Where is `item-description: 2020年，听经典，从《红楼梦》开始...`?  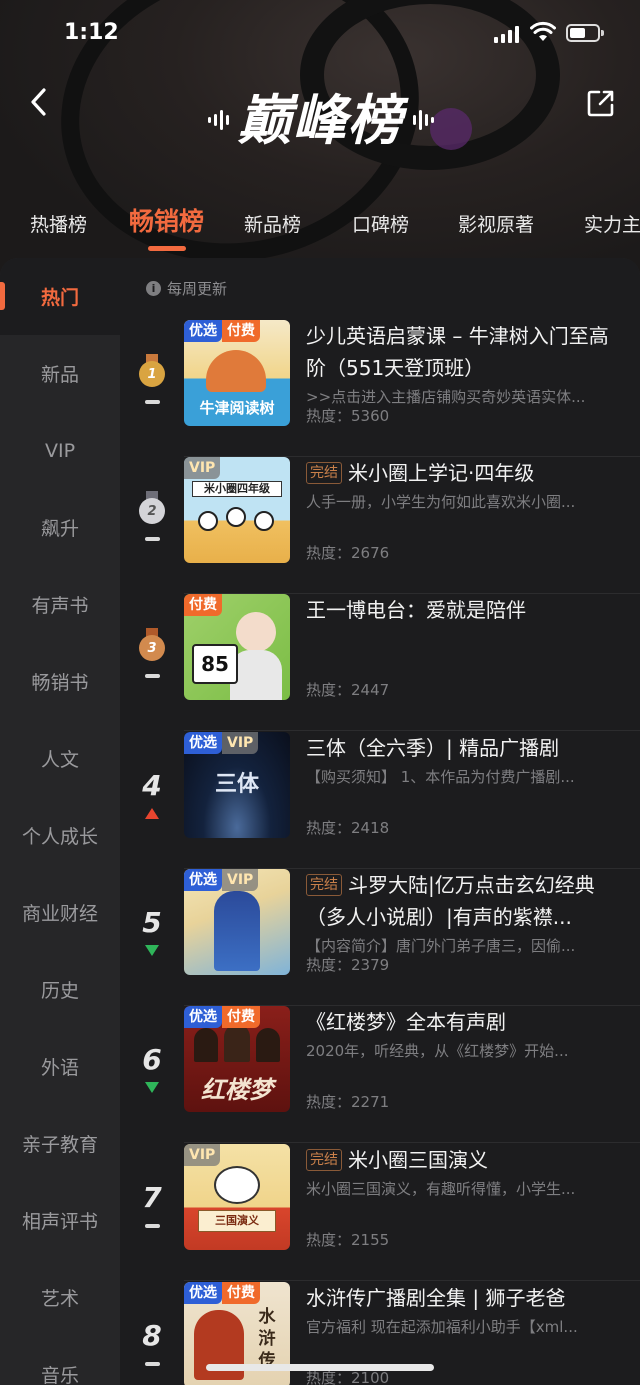 item-description: 2020年，听经典，从《红楼梦》开始... is located at coordinates (437, 1051).